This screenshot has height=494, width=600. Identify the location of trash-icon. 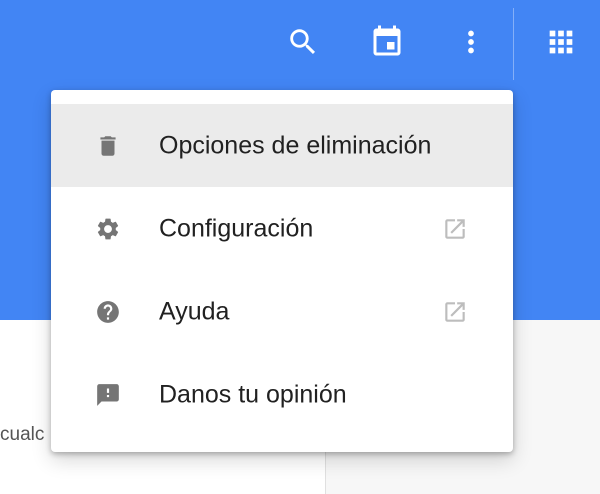
(108, 146).